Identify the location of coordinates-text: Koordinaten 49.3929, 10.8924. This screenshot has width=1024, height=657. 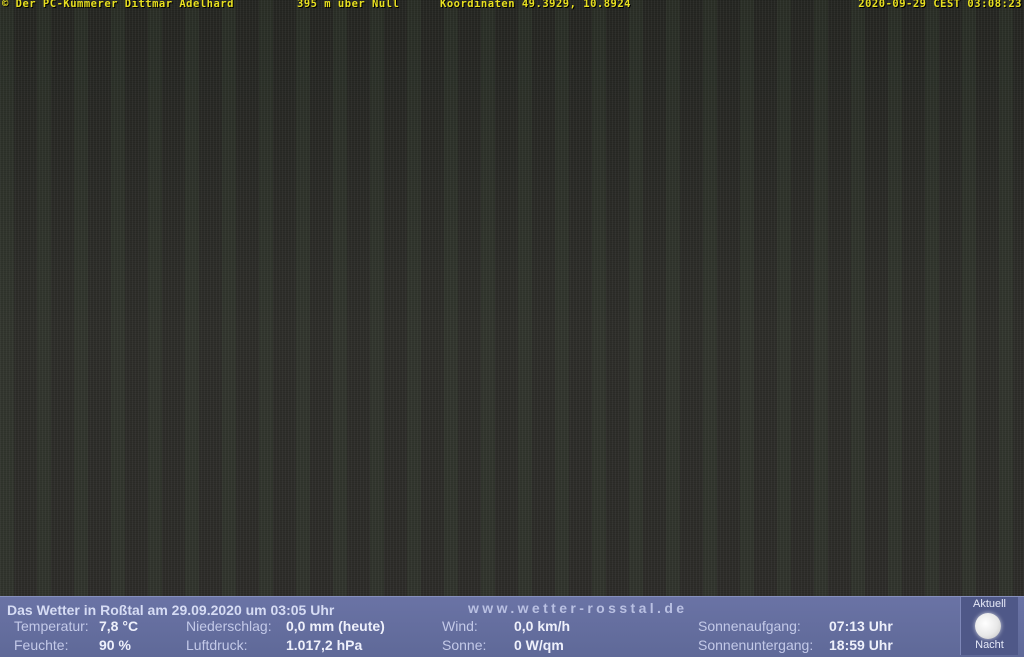
(536, 5).